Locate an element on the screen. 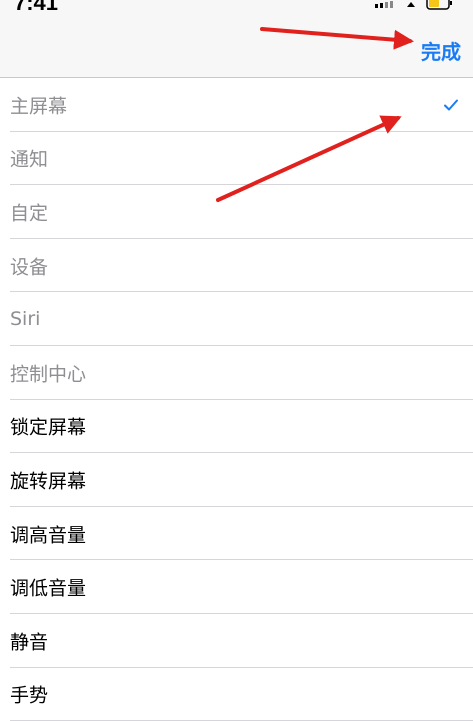  menu-item-label: Siri is located at coordinates (25, 319).